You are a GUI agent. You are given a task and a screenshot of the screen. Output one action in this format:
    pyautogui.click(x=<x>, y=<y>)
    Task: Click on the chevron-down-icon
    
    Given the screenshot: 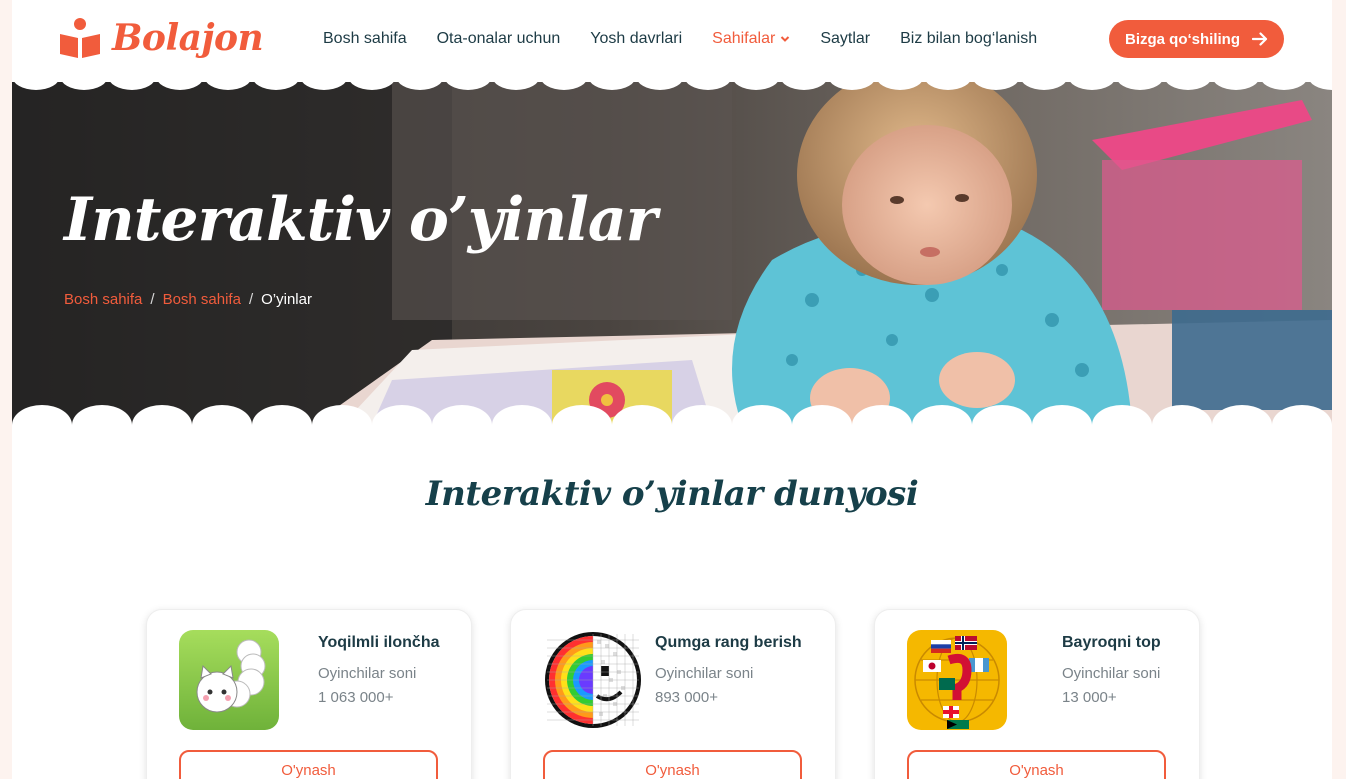 What is the action you would take?
    pyautogui.click(x=785, y=39)
    